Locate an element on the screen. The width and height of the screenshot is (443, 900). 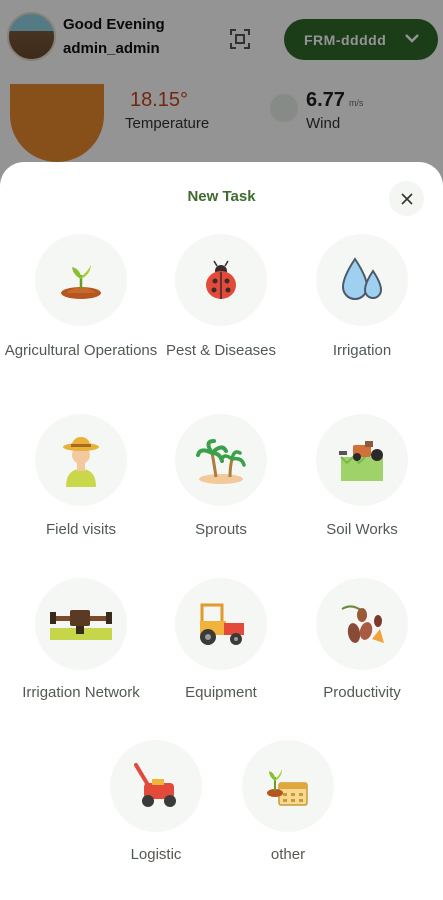
sprout-soil-icon is located at coordinates (81, 282).